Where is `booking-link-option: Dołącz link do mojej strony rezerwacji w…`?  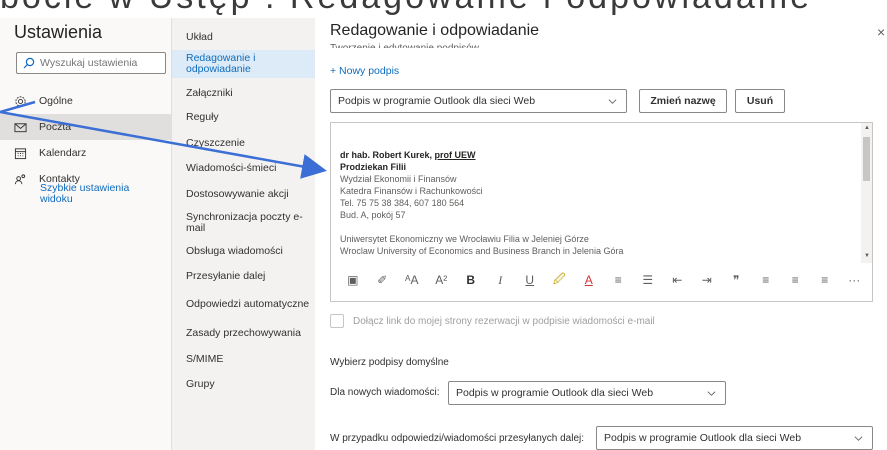 booking-link-option: Dołącz link do mojej strony rezerwacji w… is located at coordinates (492, 321).